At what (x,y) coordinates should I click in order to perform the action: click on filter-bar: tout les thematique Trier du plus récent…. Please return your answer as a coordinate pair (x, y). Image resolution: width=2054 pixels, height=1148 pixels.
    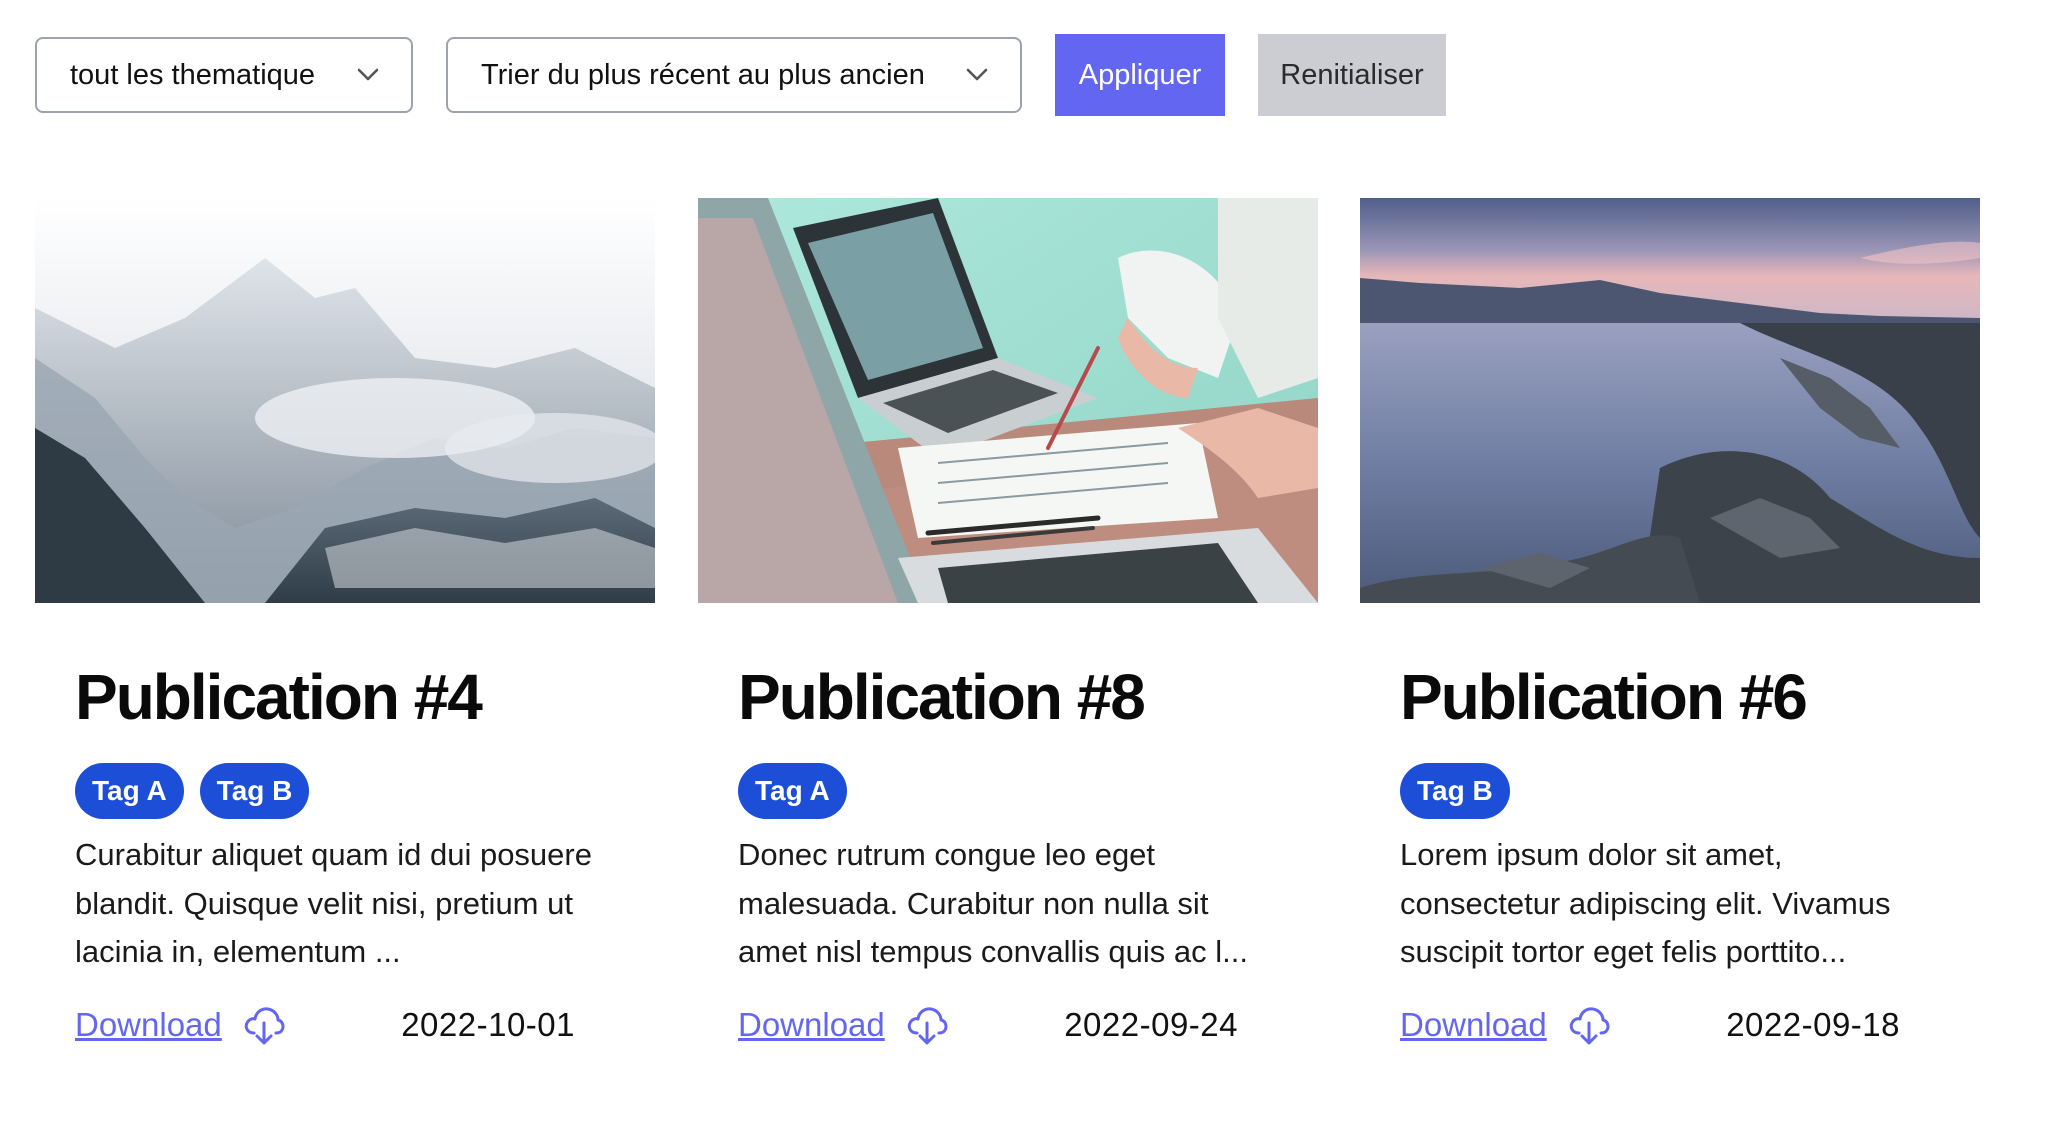
    Looking at the image, I should click on (740, 75).